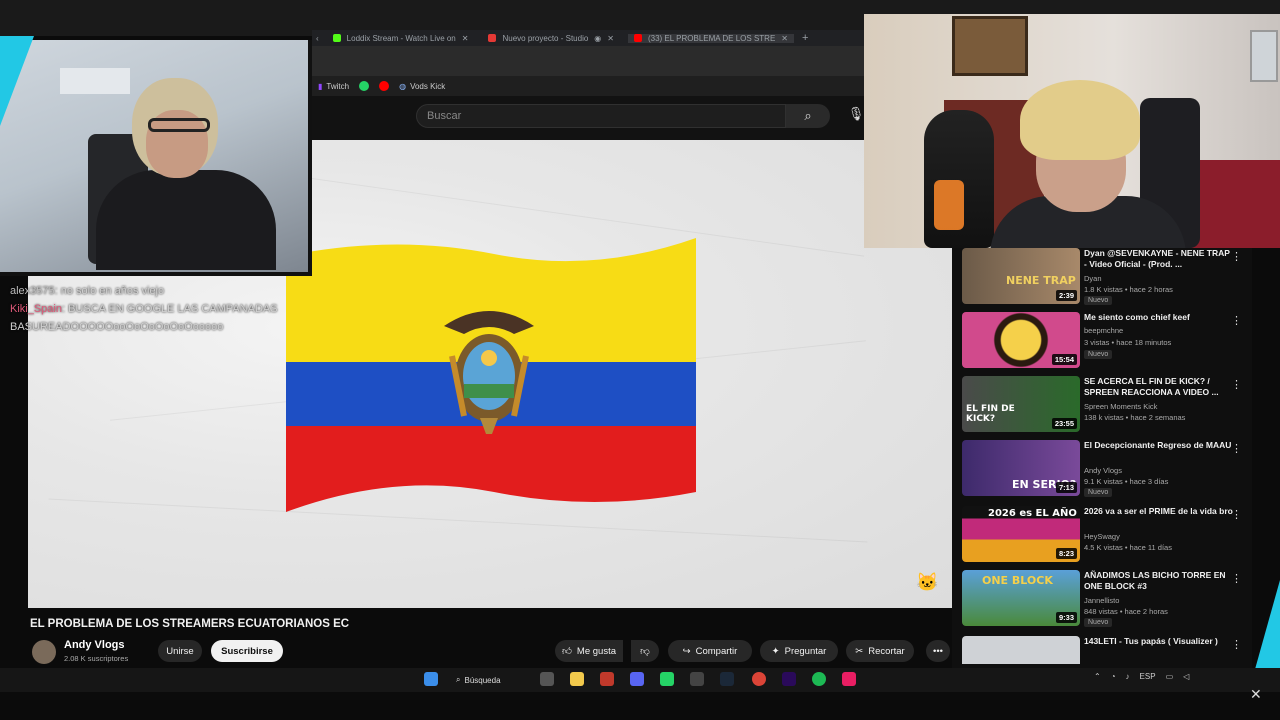  Describe the element at coordinates (1170, 676) in the screenshot. I see `display-icon: ▭` at that location.